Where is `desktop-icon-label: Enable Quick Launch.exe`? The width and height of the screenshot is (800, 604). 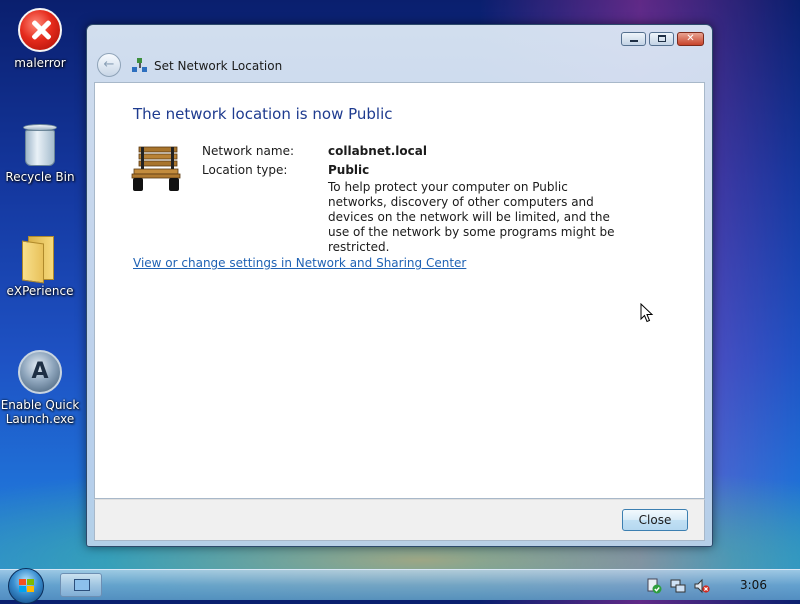
desktop-icon-label: Enable Quick Launch.exe is located at coordinates (40, 412).